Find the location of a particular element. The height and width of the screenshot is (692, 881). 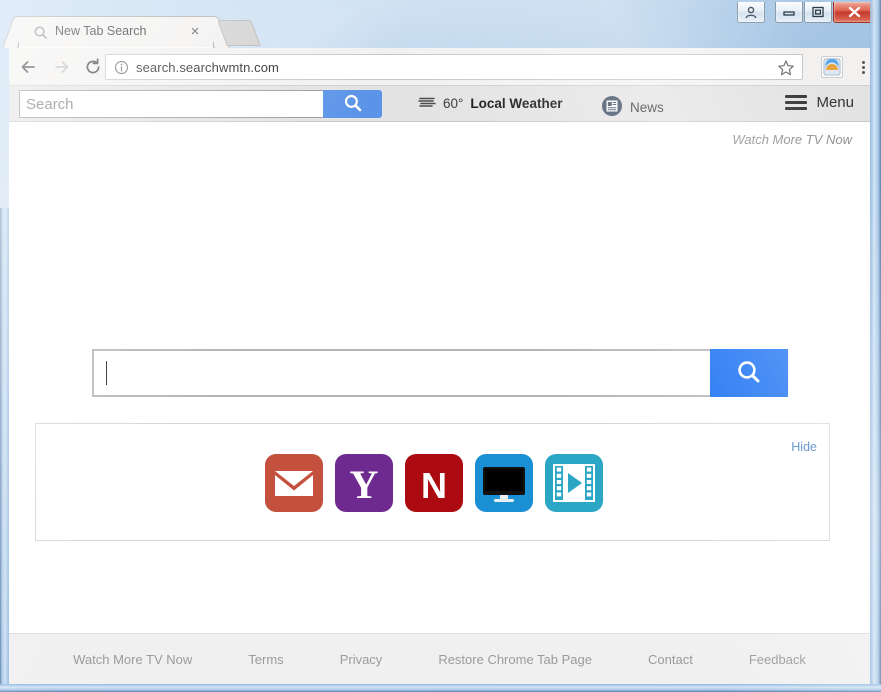

url-text: search.searchwmtn.com is located at coordinates (207, 67).